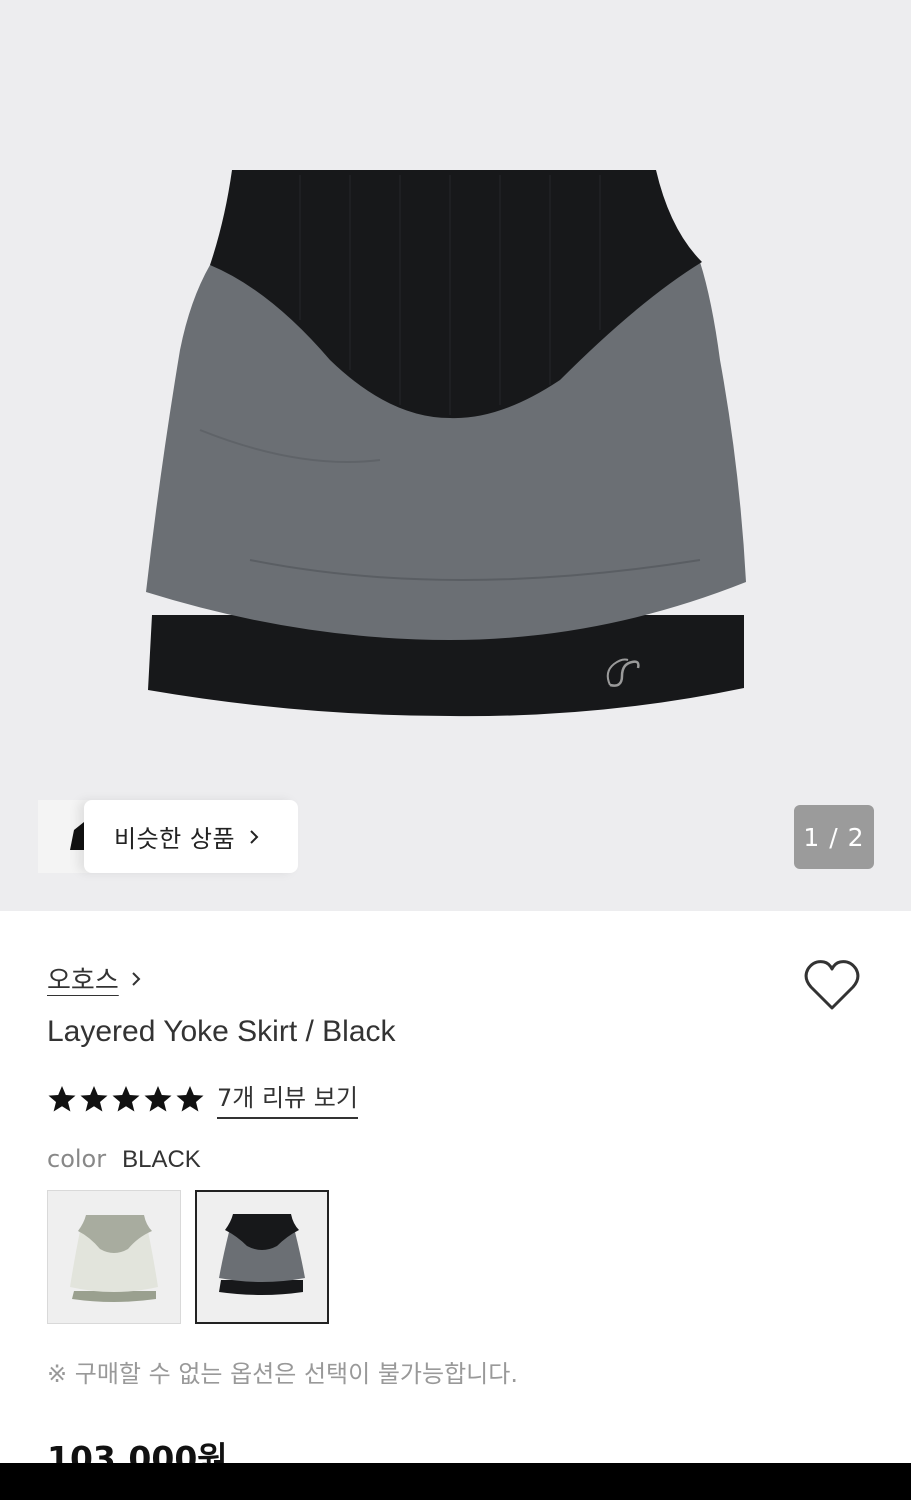 The height and width of the screenshot is (1500, 911). I want to click on option-notice: ※ 구매할 수 없는 옵션은 선택이 불가능합니다., so click(282, 1374).